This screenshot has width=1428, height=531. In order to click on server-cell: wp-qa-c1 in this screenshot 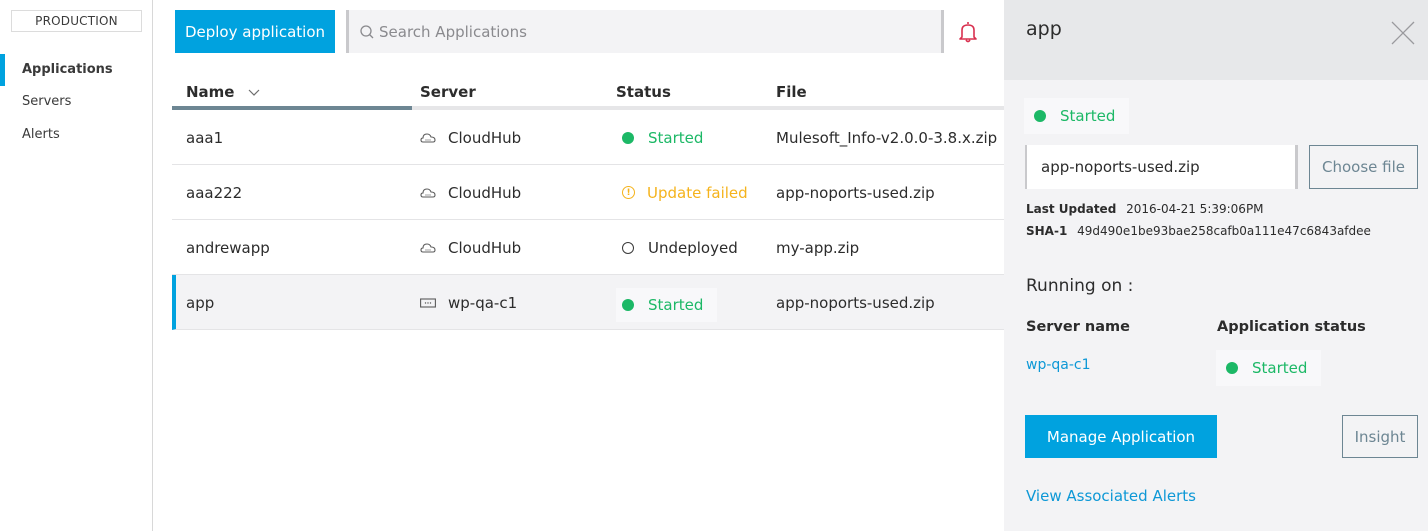, I will do `click(468, 302)`.